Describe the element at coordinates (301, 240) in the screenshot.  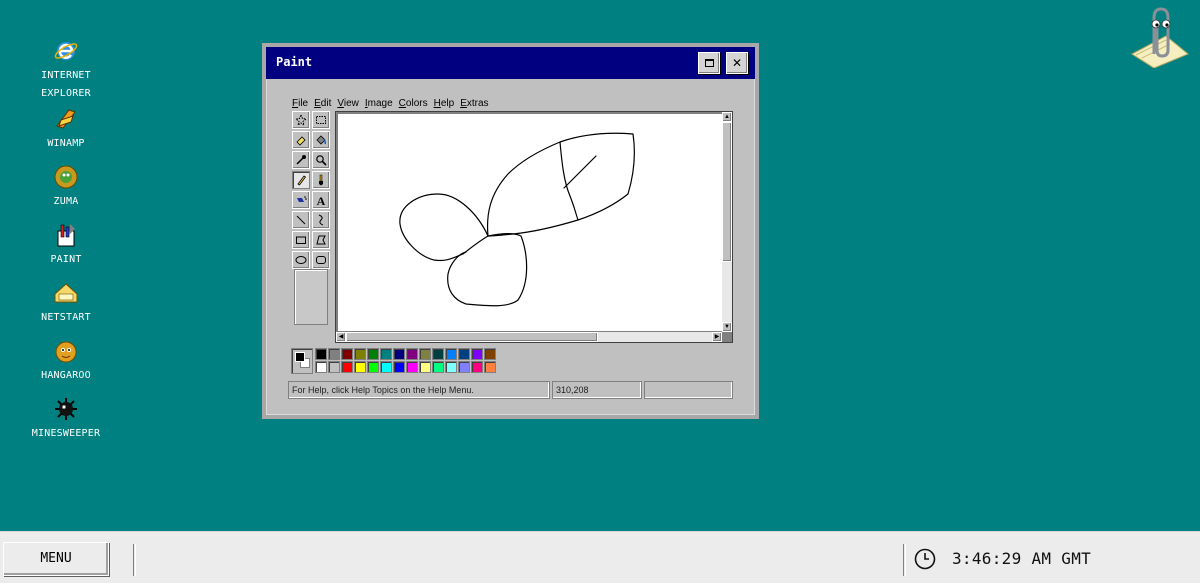
I see `rectangle-tool` at that location.